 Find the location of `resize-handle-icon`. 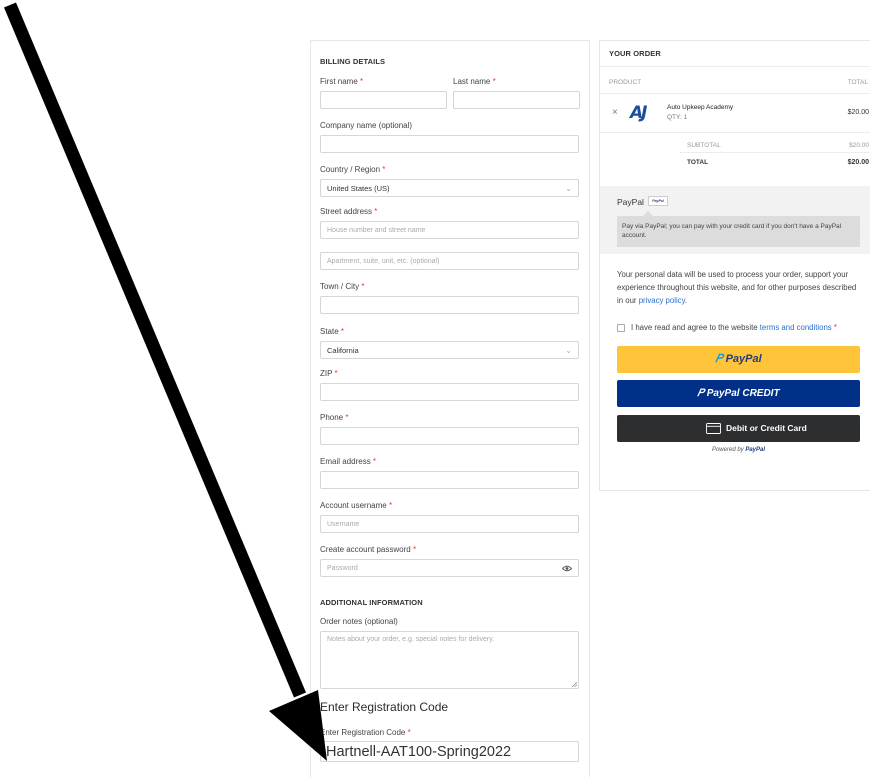

resize-handle-icon is located at coordinates (574, 684).